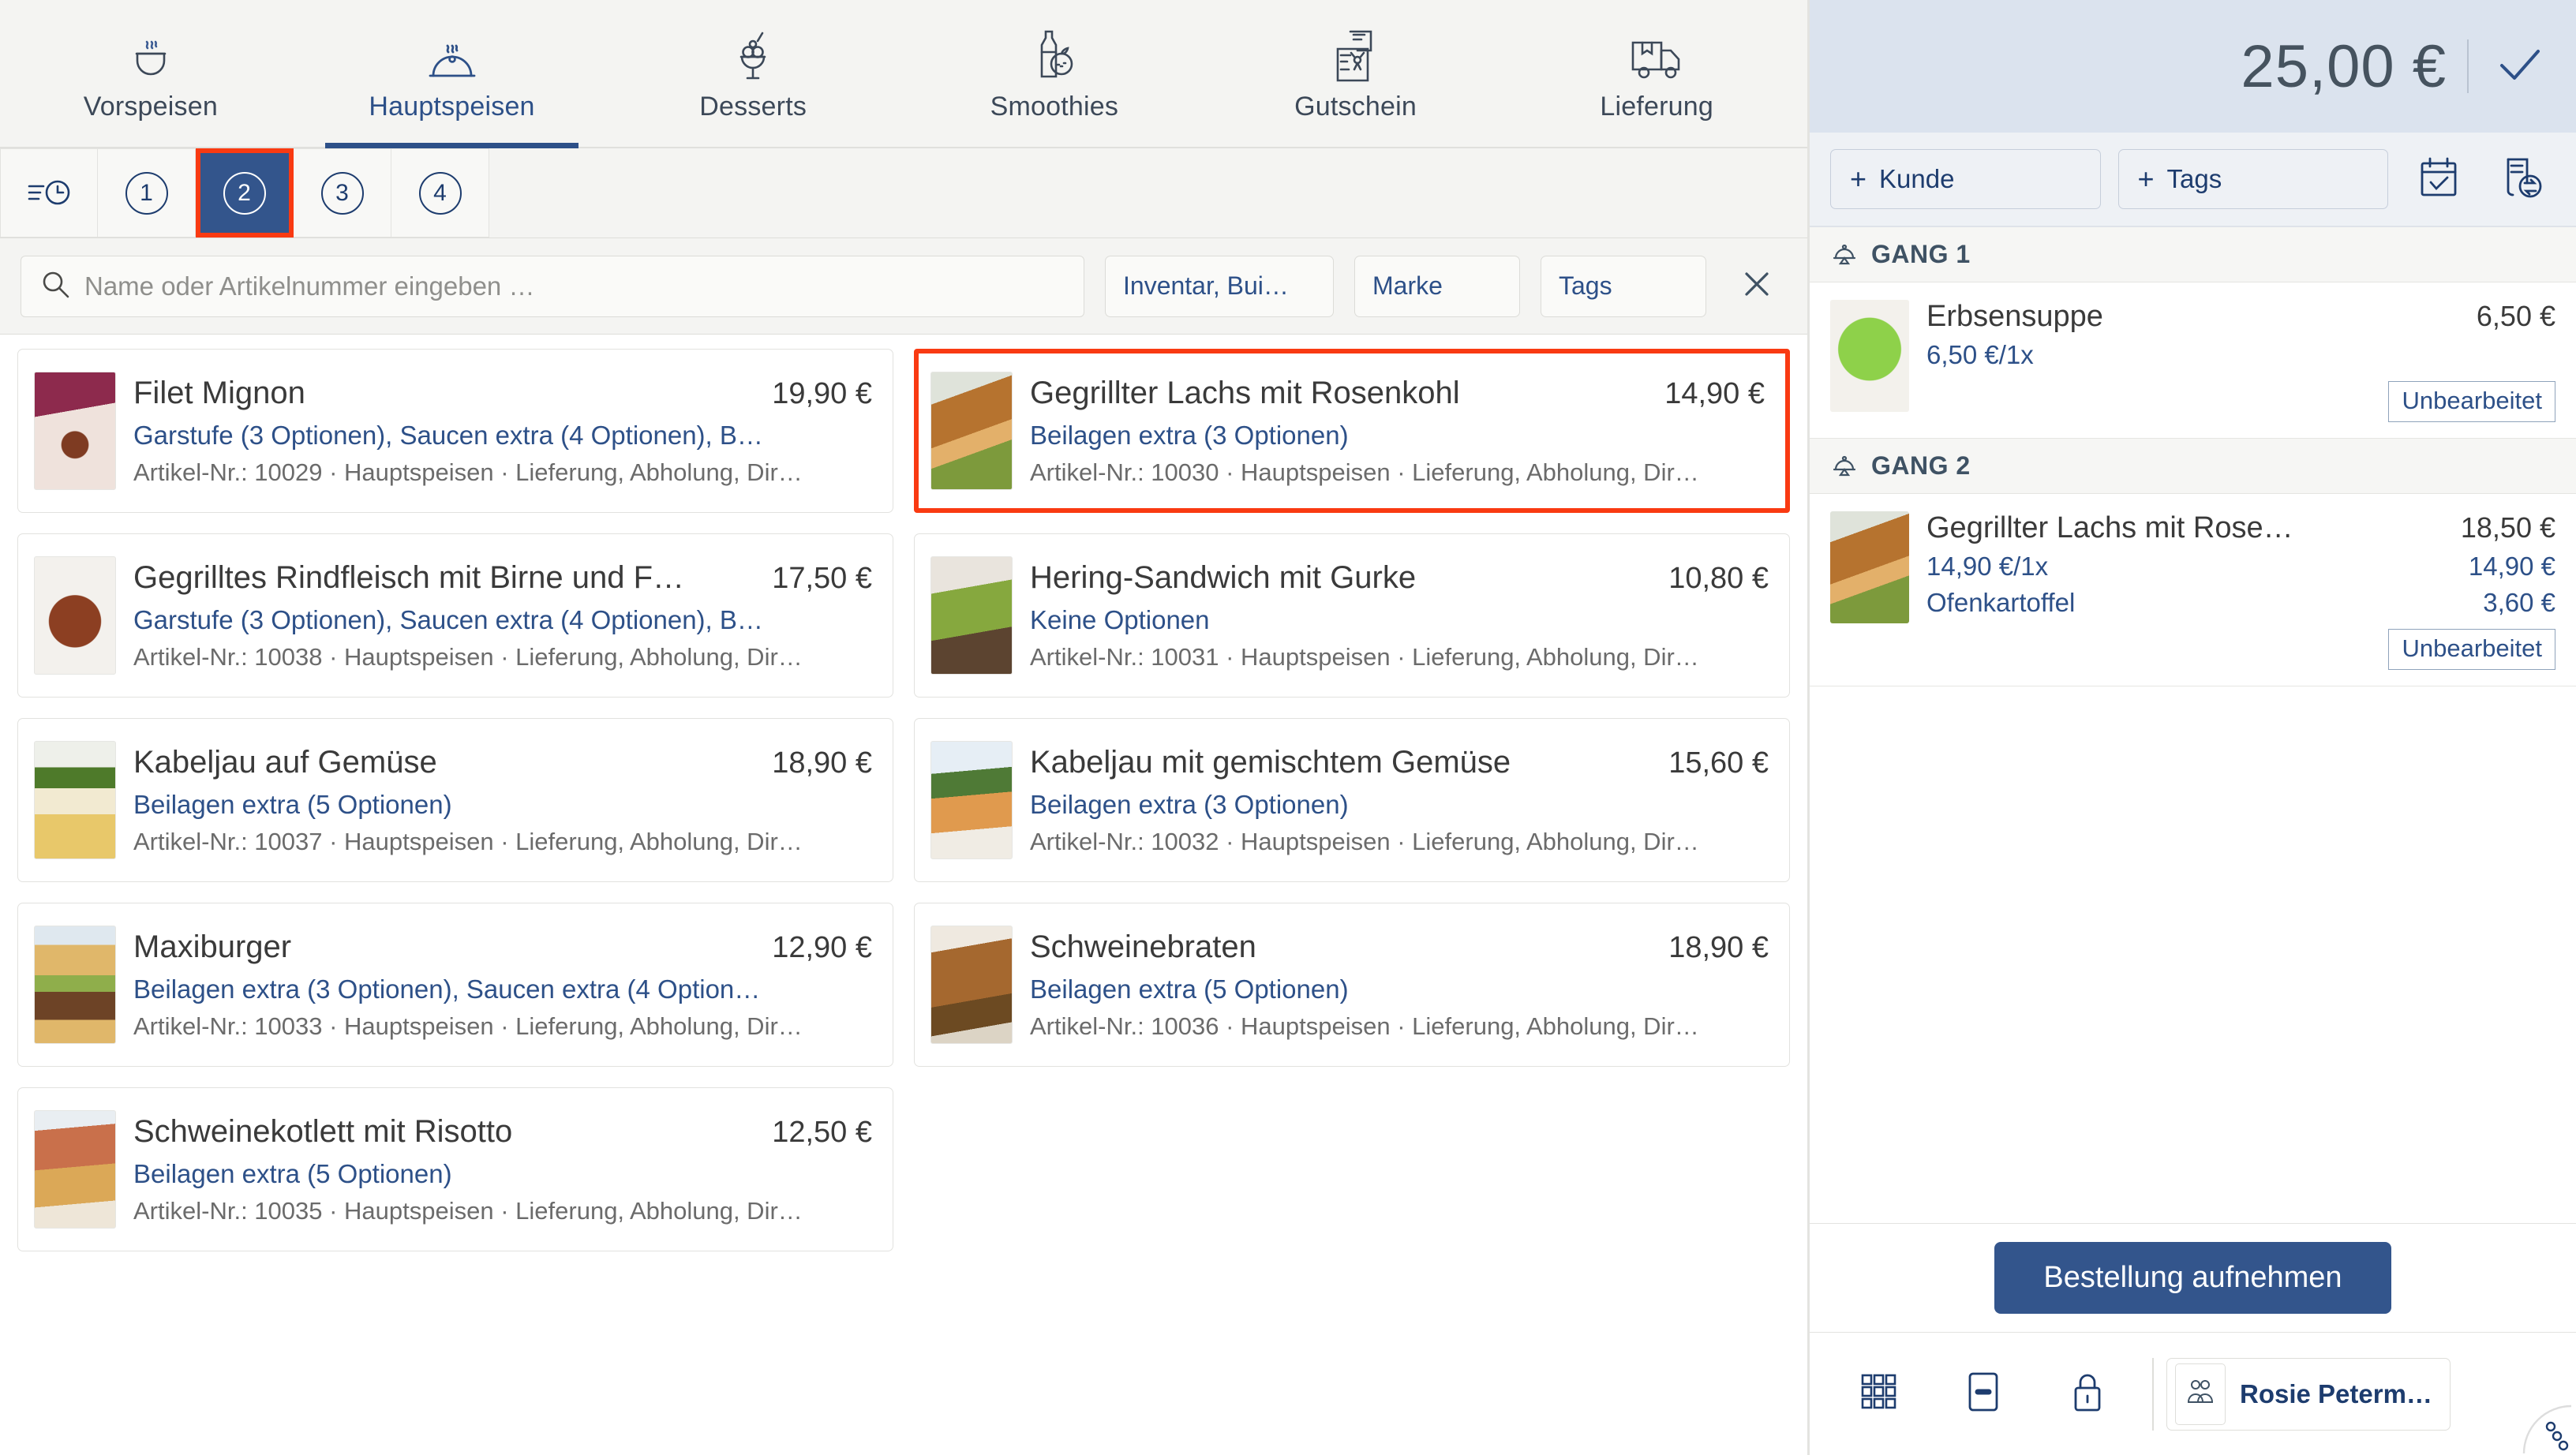 Image resolution: width=2576 pixels, height=1455 pixels. I want to click on voucher-icon, so click(1355, 54).